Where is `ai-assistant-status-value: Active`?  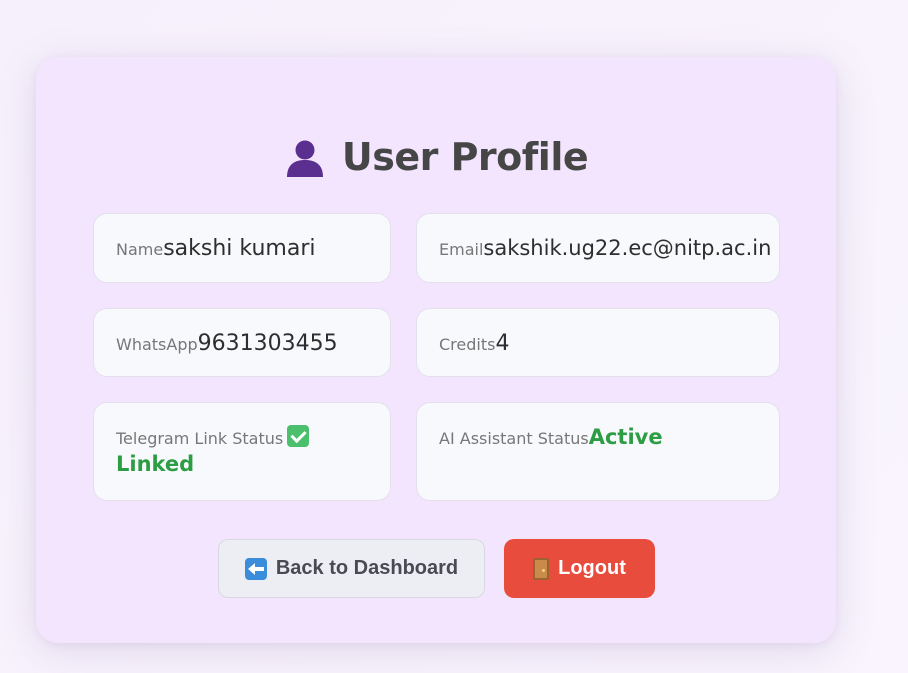 ai-assistant-status-value: Active is located at coordinates (625, 437).